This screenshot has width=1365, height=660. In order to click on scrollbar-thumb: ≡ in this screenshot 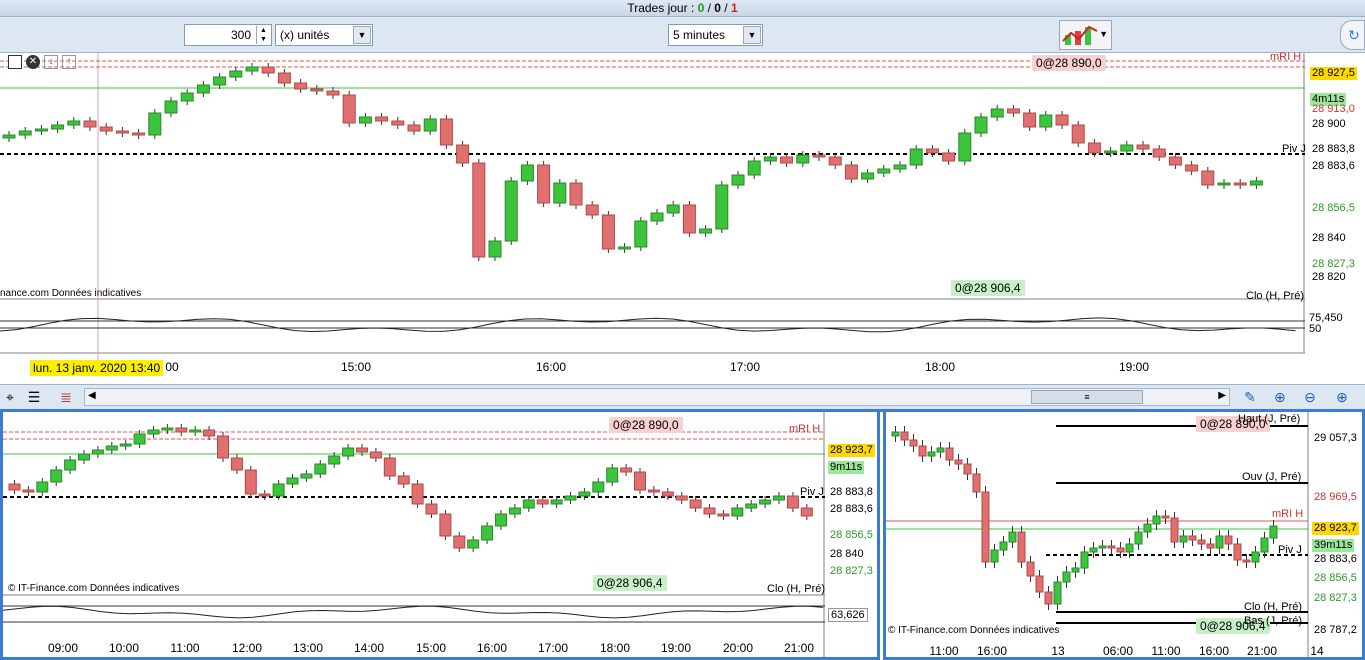, I will do `click(1087, 397)`.